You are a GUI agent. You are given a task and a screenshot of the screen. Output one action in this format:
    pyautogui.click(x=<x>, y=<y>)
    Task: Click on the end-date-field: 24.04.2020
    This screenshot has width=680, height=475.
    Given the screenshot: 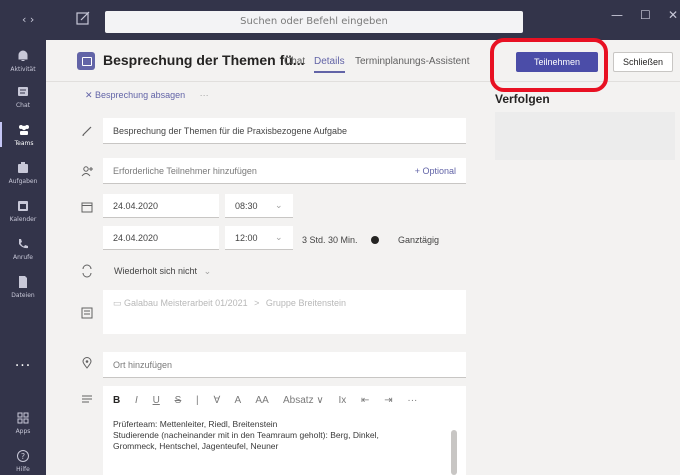 What is the action you would take?
    pyautogui.click(x=161, y=238)
    